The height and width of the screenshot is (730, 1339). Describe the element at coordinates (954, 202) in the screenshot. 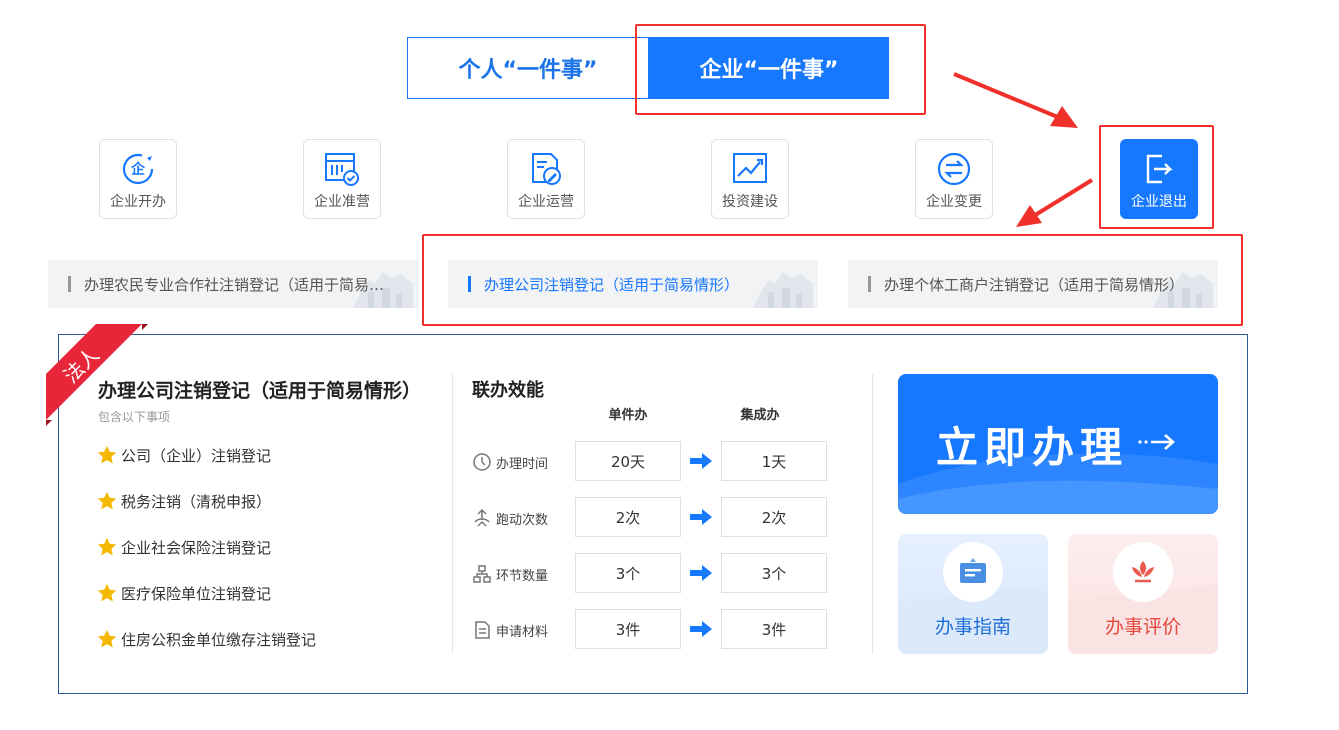

I see `category-label: 企业变更` at that location.